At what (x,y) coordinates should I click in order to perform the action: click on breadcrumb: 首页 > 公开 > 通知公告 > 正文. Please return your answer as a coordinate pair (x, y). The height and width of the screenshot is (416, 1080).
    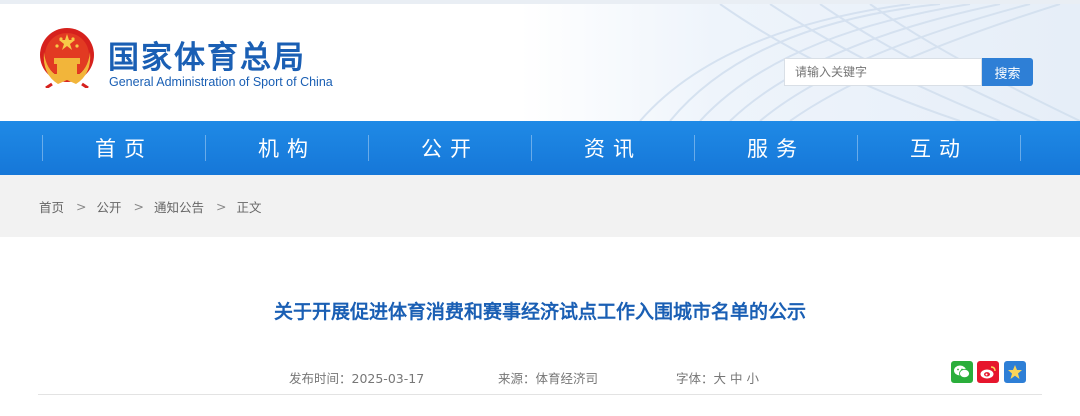
    Looking at the image, I should click on (540, 206).